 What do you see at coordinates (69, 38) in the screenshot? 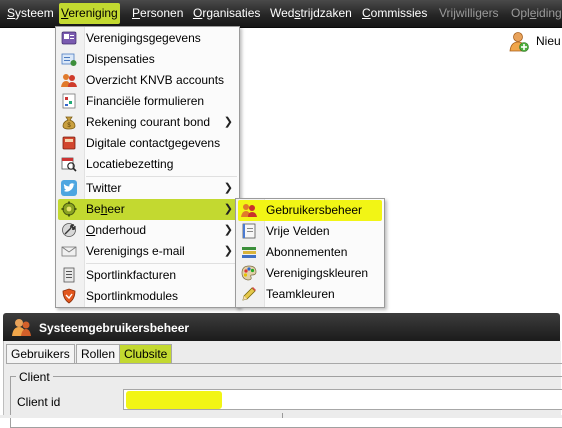
I see `building-card-icon` at bounding box center [69, 38].